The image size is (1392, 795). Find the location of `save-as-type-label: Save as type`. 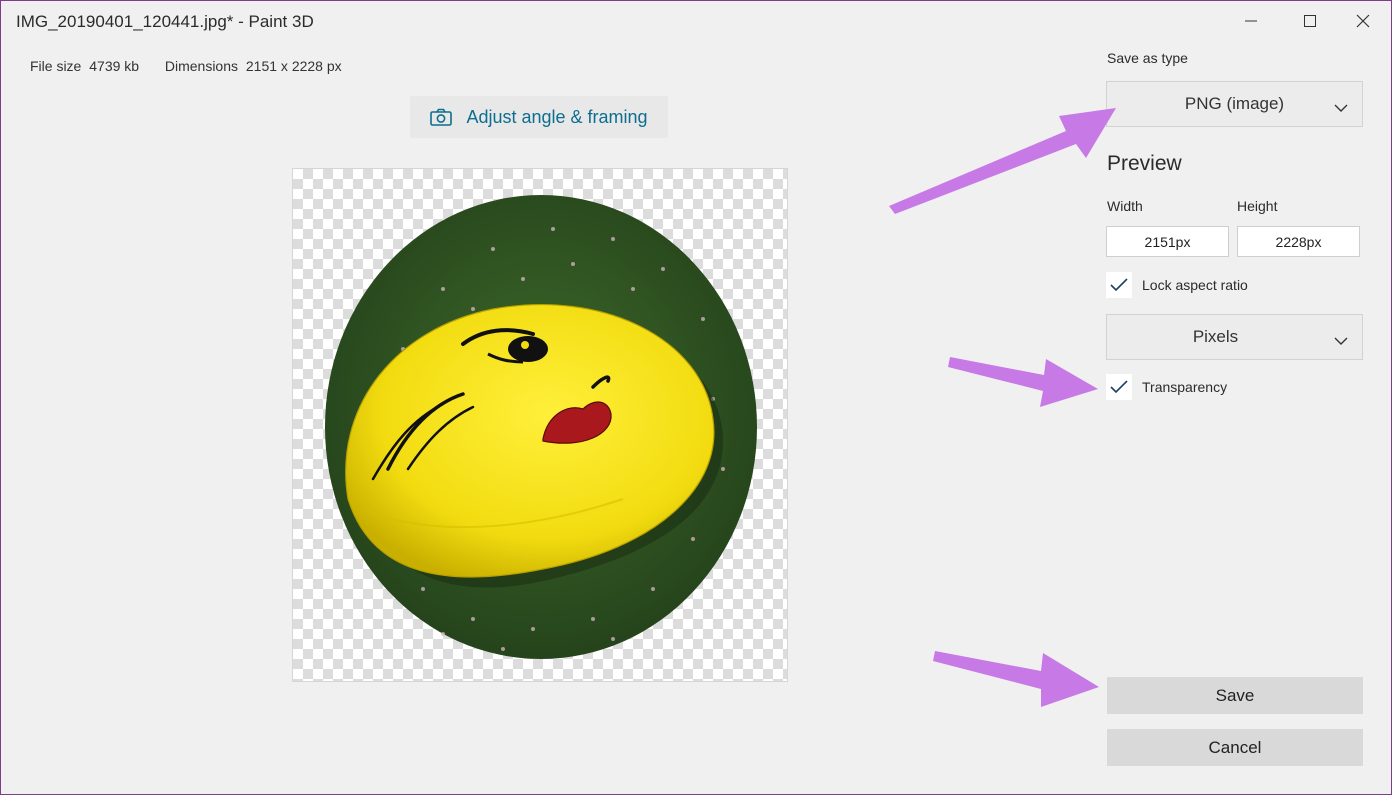

save-as-type-label: Save as type is located at coordinates (1147, 58).